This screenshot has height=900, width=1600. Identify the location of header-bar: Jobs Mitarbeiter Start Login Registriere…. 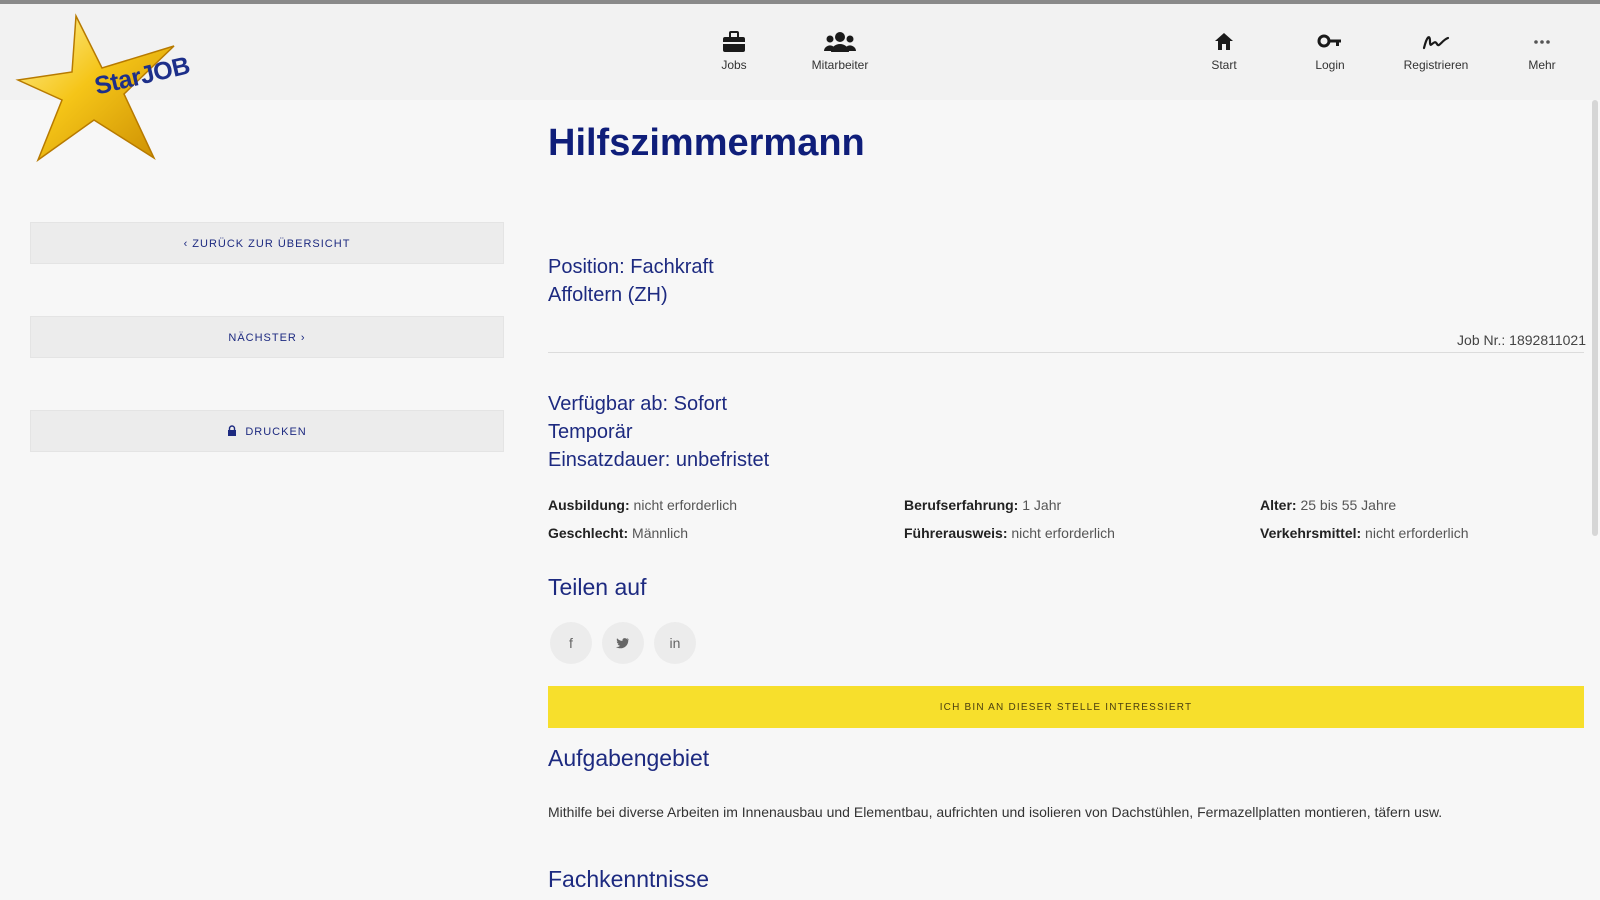
(800, 52).